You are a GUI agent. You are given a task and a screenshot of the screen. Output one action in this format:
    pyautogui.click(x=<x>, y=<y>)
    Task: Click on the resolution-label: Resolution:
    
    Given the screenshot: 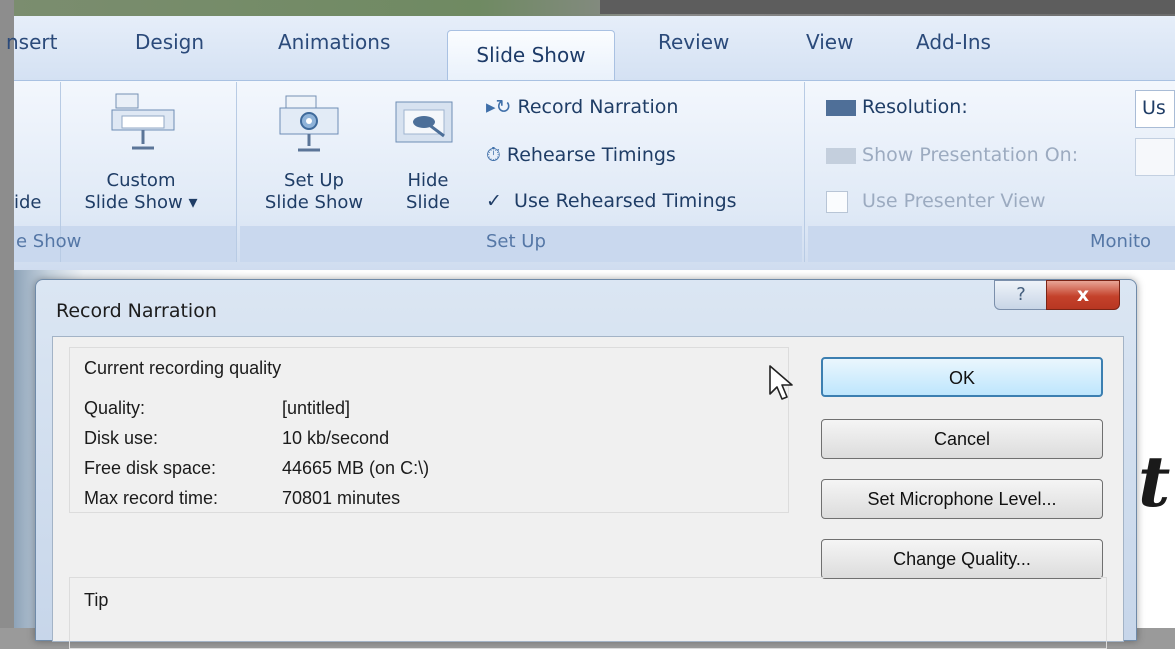 What is the action you would take?
    pyautogui.click(x=915, y=107)
    